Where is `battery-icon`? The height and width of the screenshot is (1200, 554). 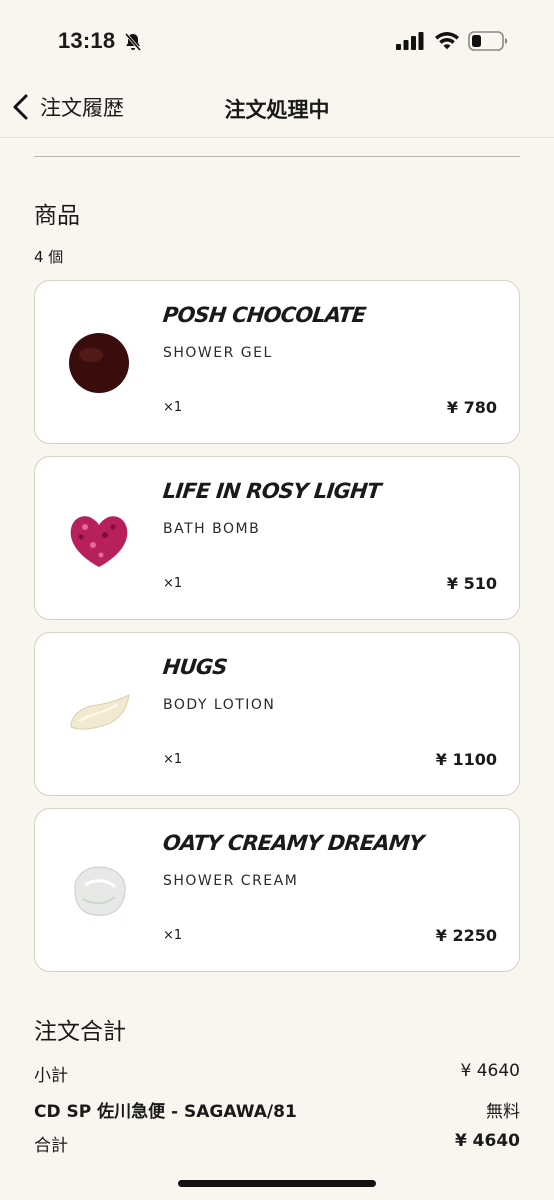 battery-icon is located at coordinates (488, 41).